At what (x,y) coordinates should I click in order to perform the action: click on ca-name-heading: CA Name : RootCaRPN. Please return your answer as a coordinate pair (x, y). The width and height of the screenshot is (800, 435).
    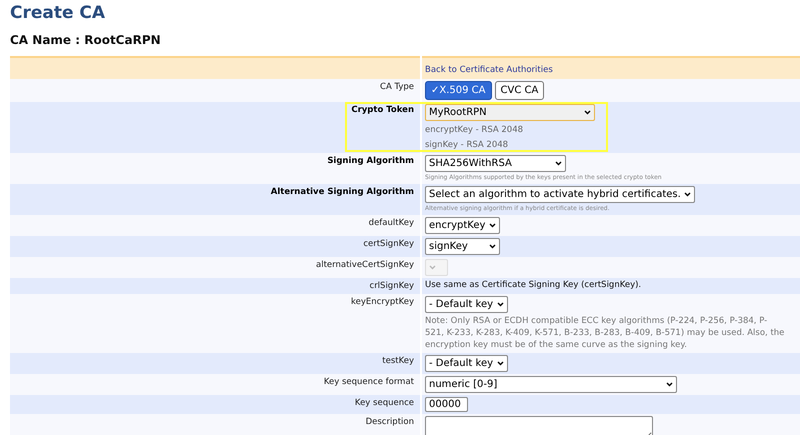
    Looking at the image, I should click on (86, 40).